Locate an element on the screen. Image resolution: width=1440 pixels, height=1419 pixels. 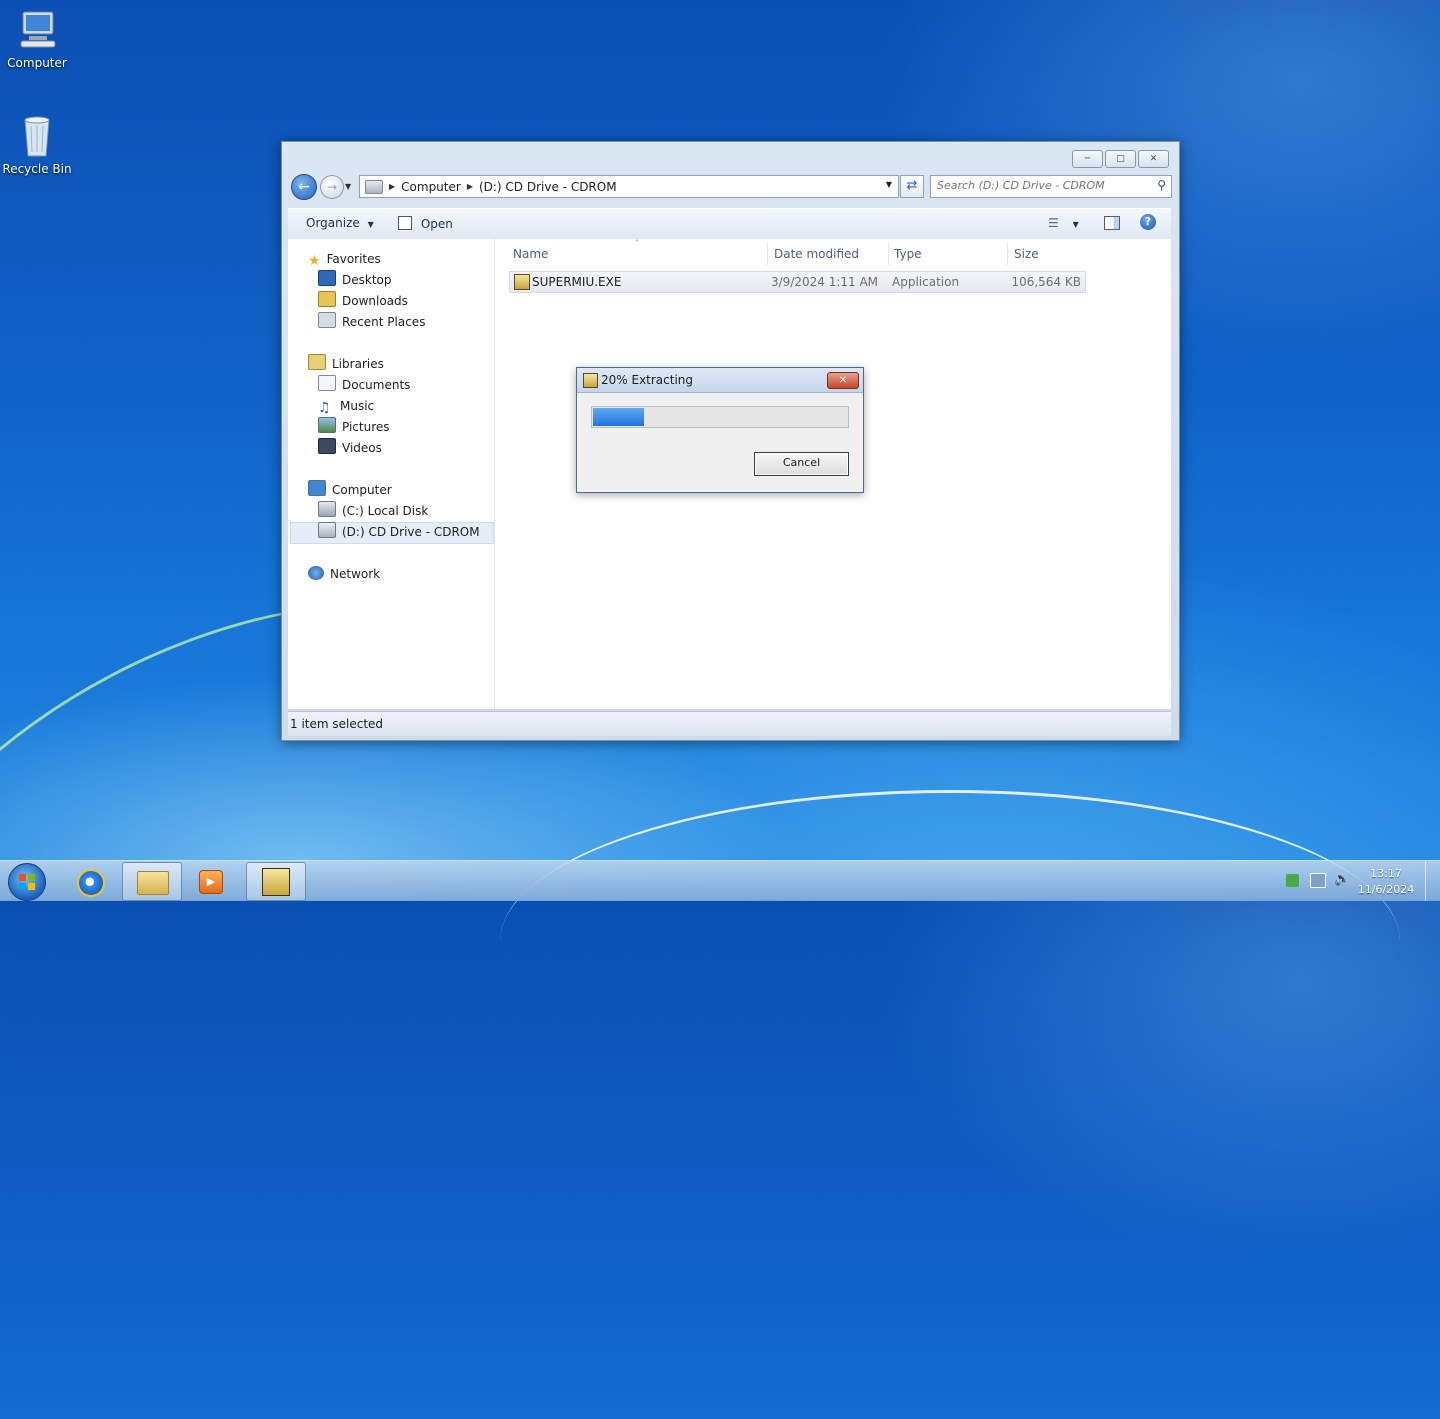
media-player-icon: ▶ is located at coordinates (211, 882).